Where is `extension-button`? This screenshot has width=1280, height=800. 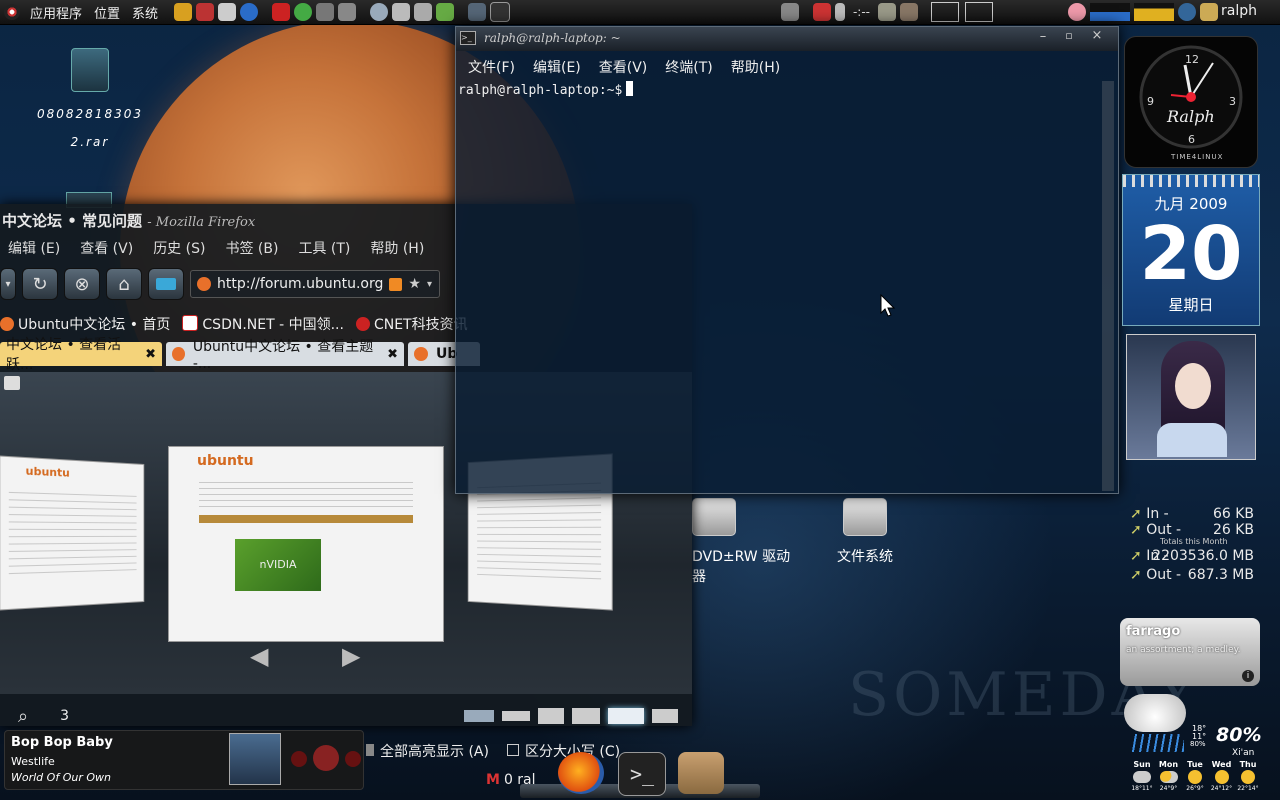 extension-button is located at coordinates (166, 284).